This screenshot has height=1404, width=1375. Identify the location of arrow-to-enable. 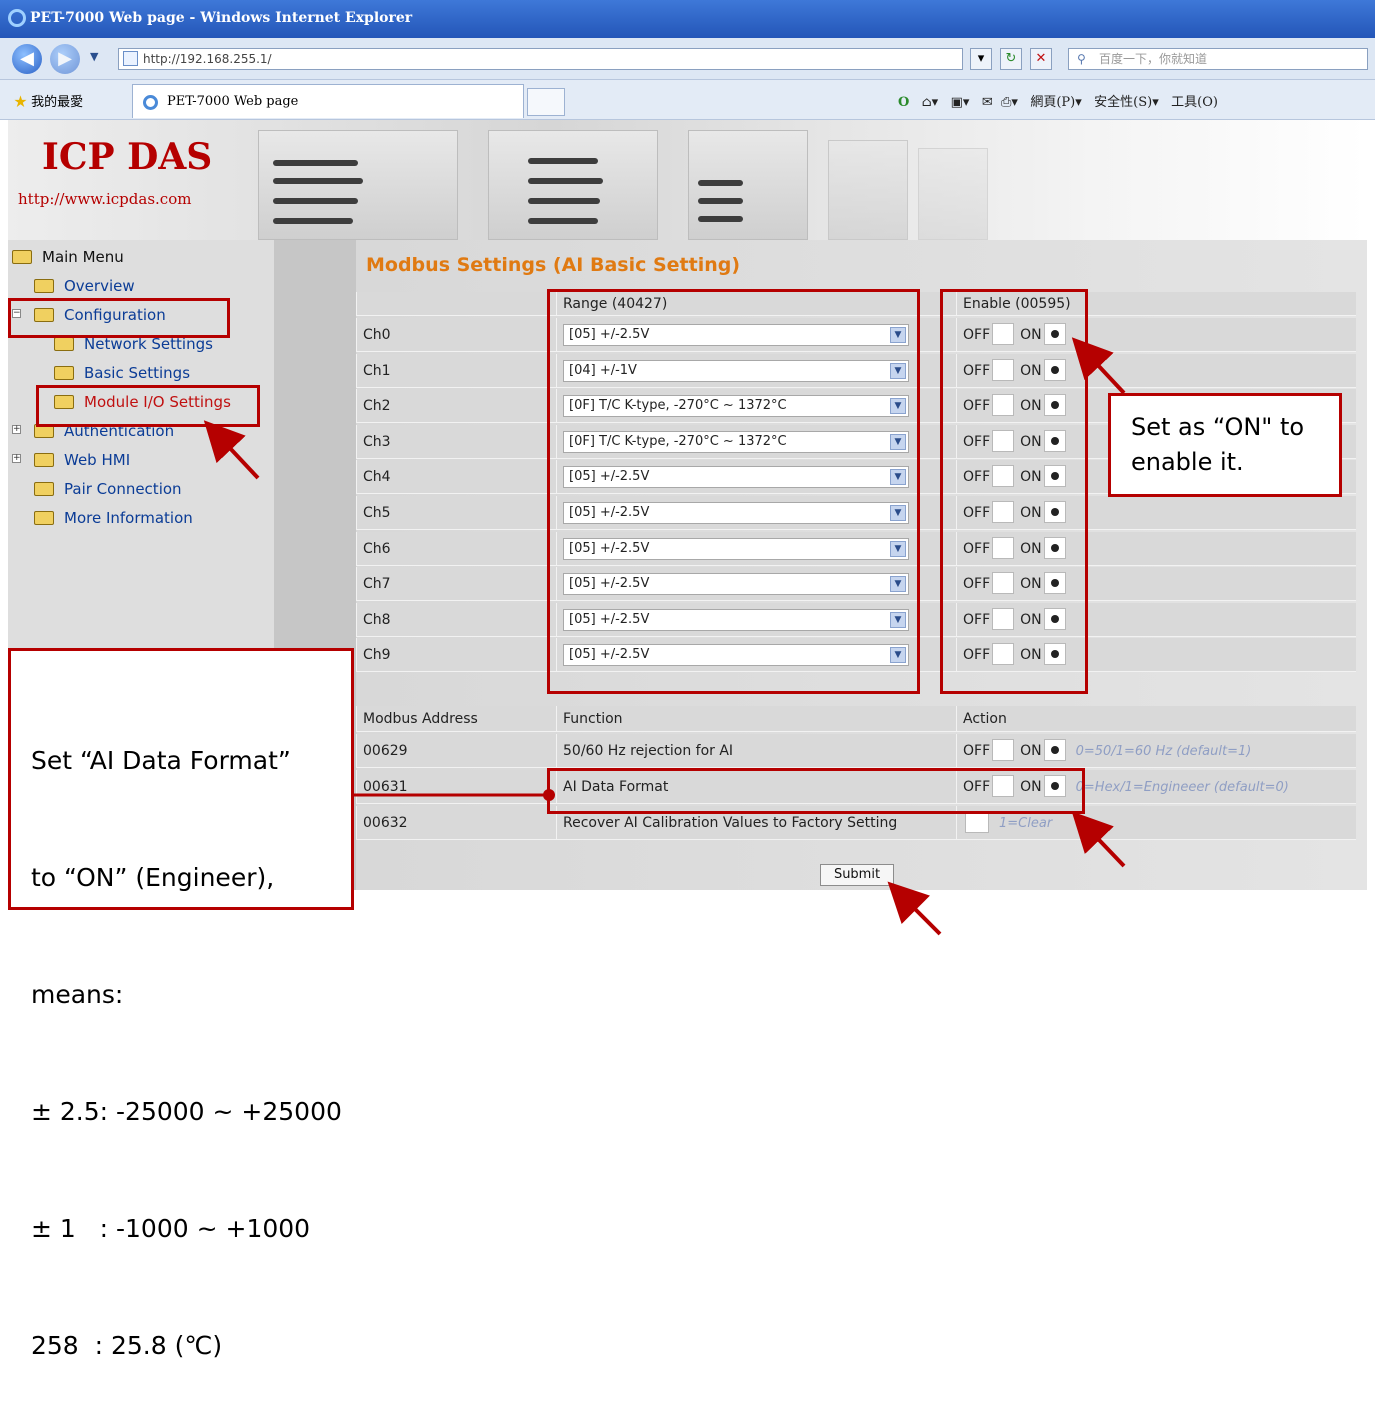
(1098, 366).